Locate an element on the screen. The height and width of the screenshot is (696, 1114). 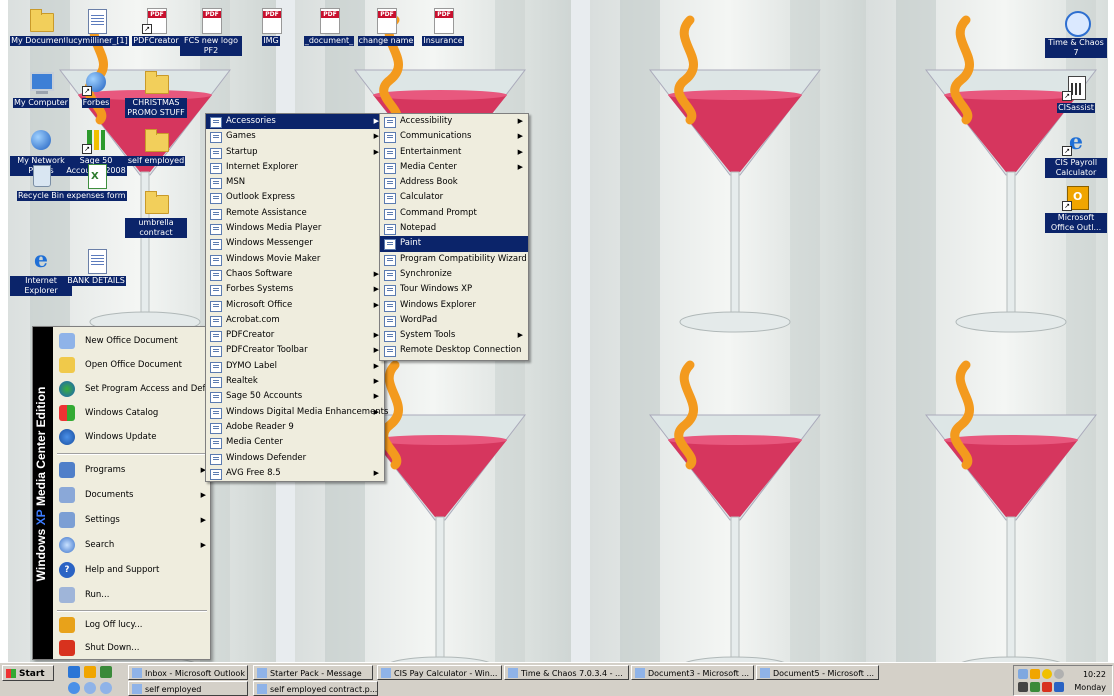
tray-volume-icon is located at coordinates (1023, 687).